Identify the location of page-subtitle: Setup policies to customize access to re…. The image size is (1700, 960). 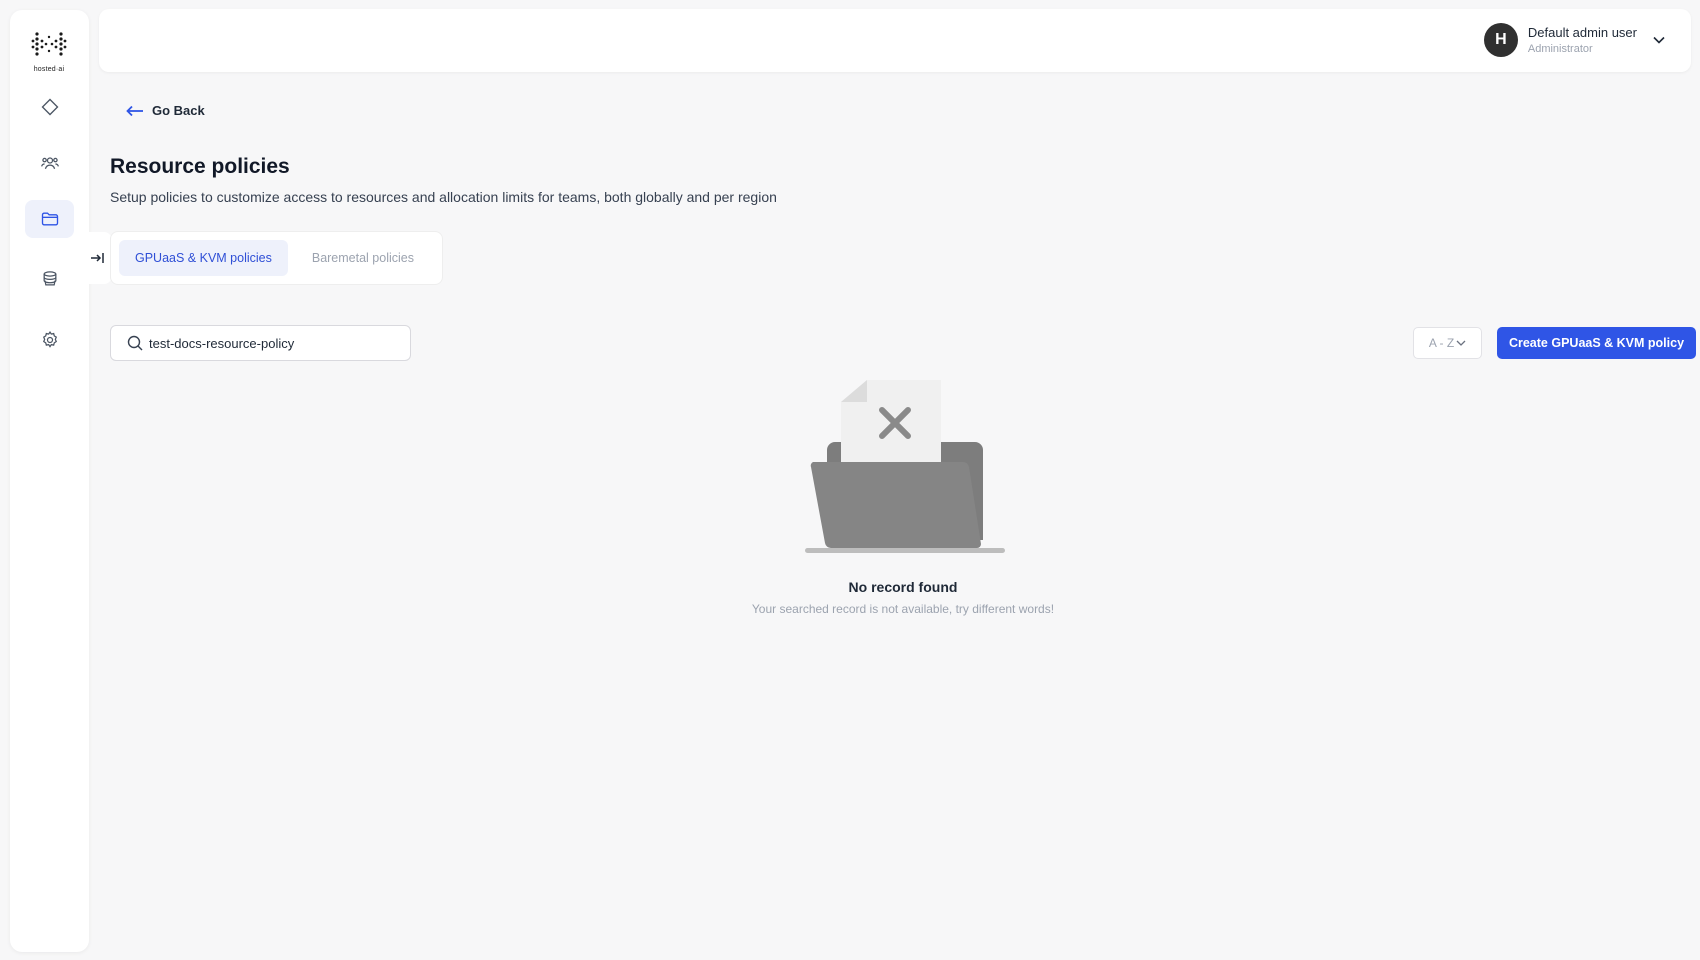
(443, 197).